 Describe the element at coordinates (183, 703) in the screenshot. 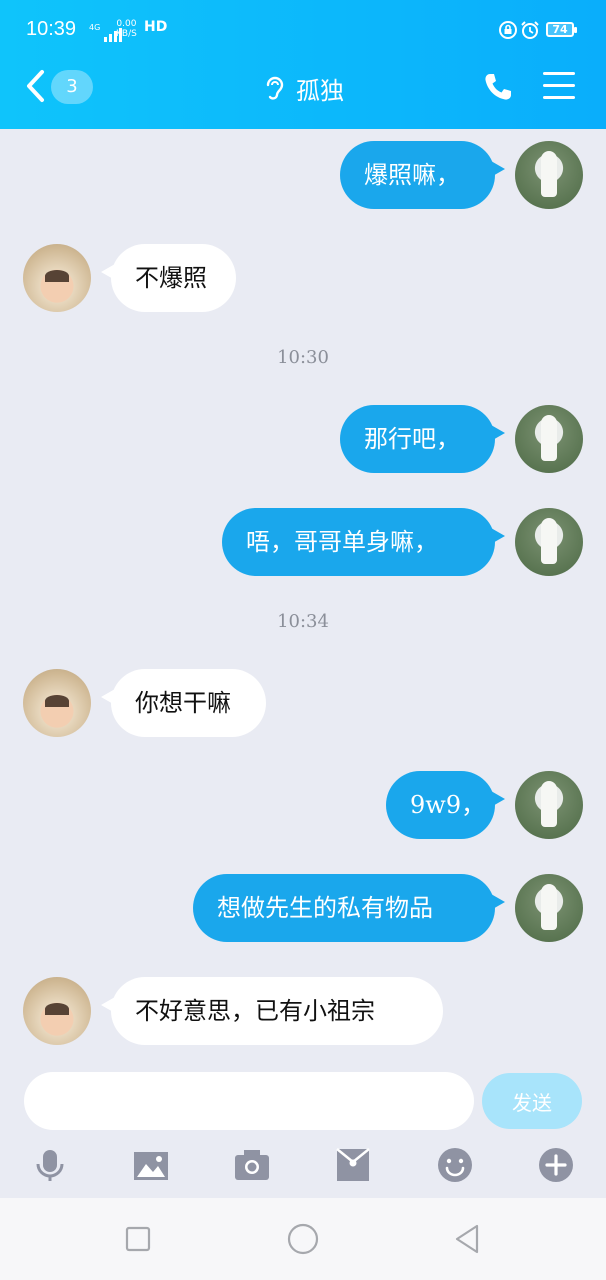

I see `incoming-bubble: 你想干嘛` at that location.